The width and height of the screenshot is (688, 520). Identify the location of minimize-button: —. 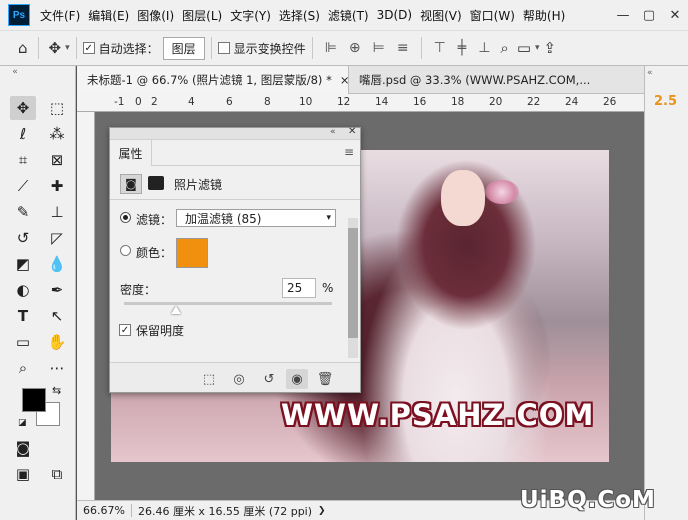
(623, 15).